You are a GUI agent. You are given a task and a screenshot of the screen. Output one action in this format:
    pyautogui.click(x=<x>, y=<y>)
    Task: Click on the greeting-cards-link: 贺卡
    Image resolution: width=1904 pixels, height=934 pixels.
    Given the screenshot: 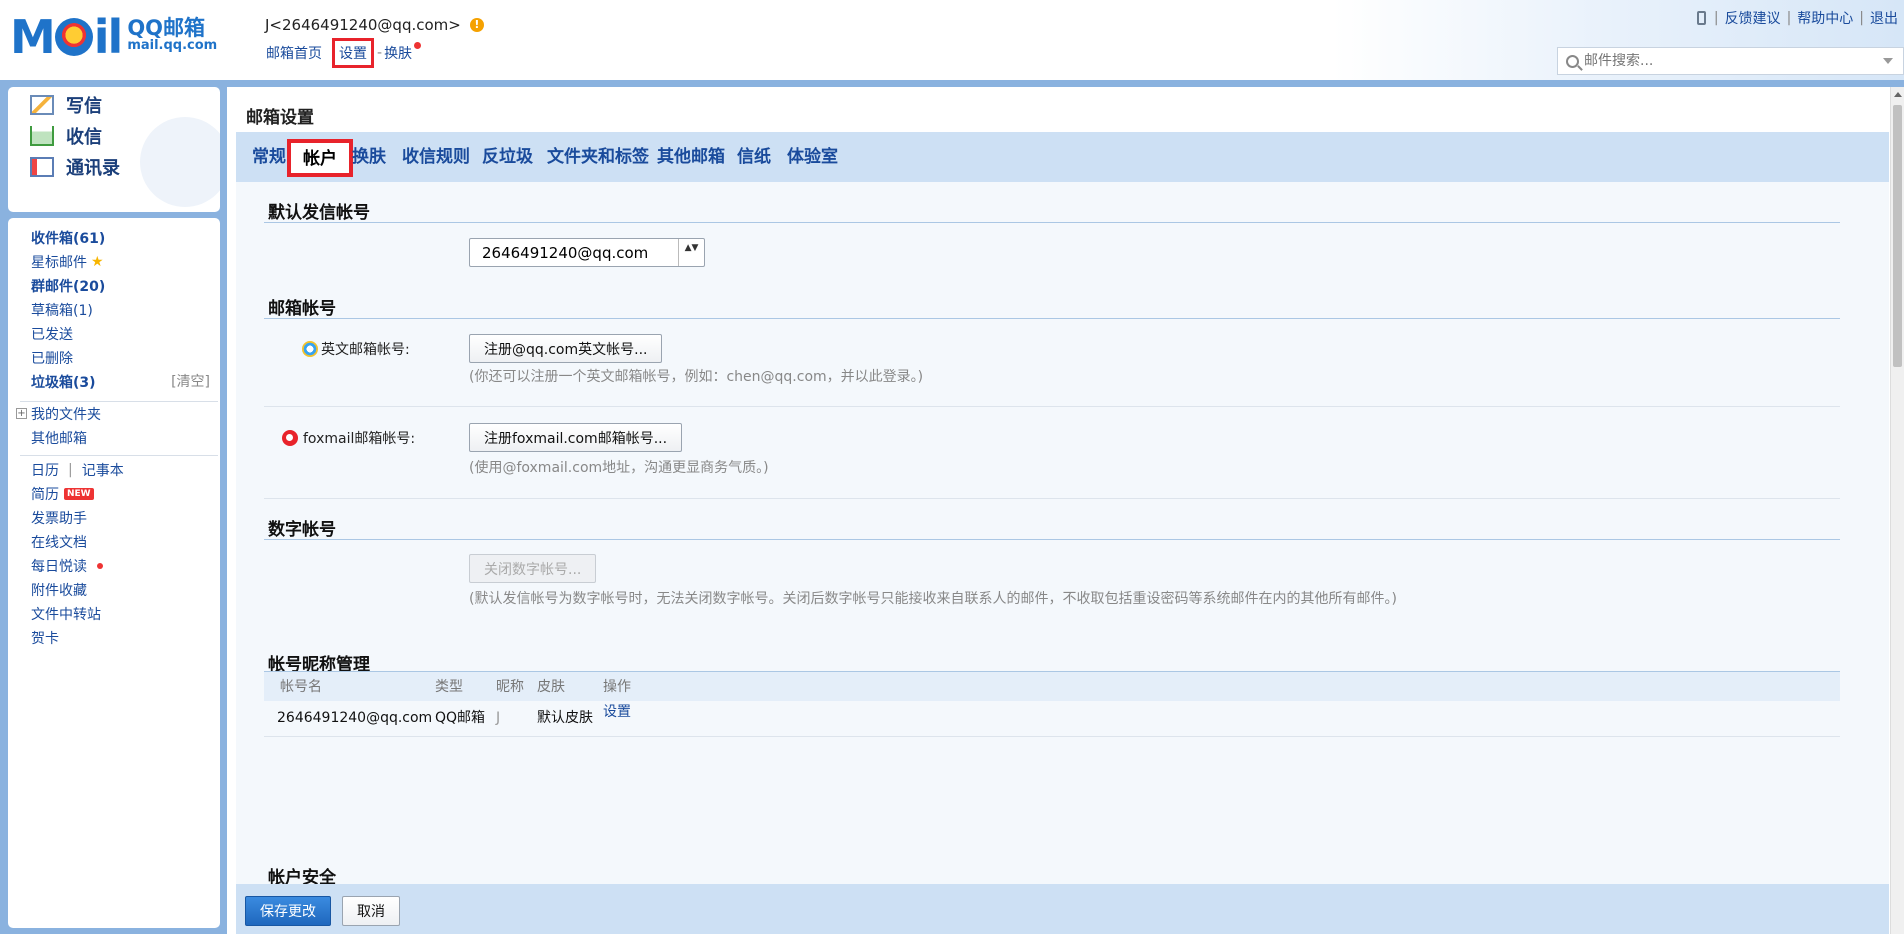 What is the action you would take?
    pyautogui.click(x=45, y=638)
    